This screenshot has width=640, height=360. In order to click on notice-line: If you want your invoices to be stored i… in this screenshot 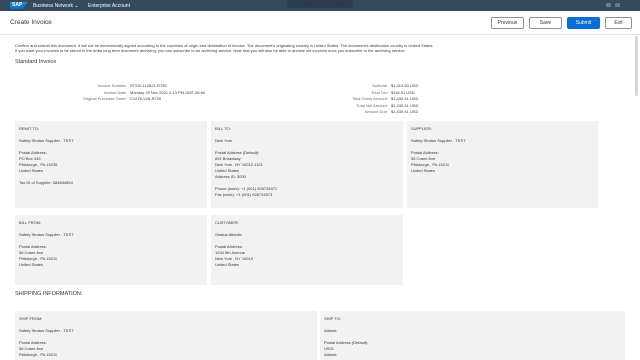, I will do `click(210, 51)`.